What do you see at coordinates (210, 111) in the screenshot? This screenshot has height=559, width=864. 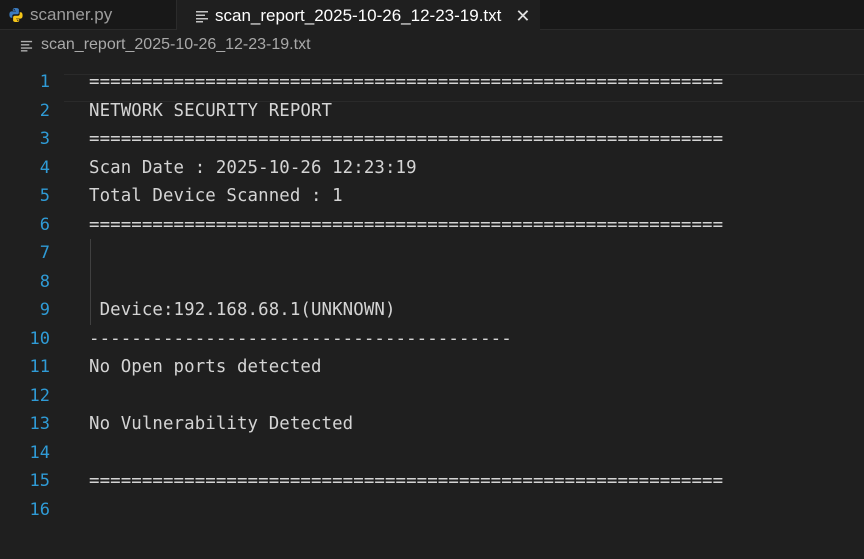 I see `line-text: NETWORK SECURITY REPORT` at bounding box center [210, 111].